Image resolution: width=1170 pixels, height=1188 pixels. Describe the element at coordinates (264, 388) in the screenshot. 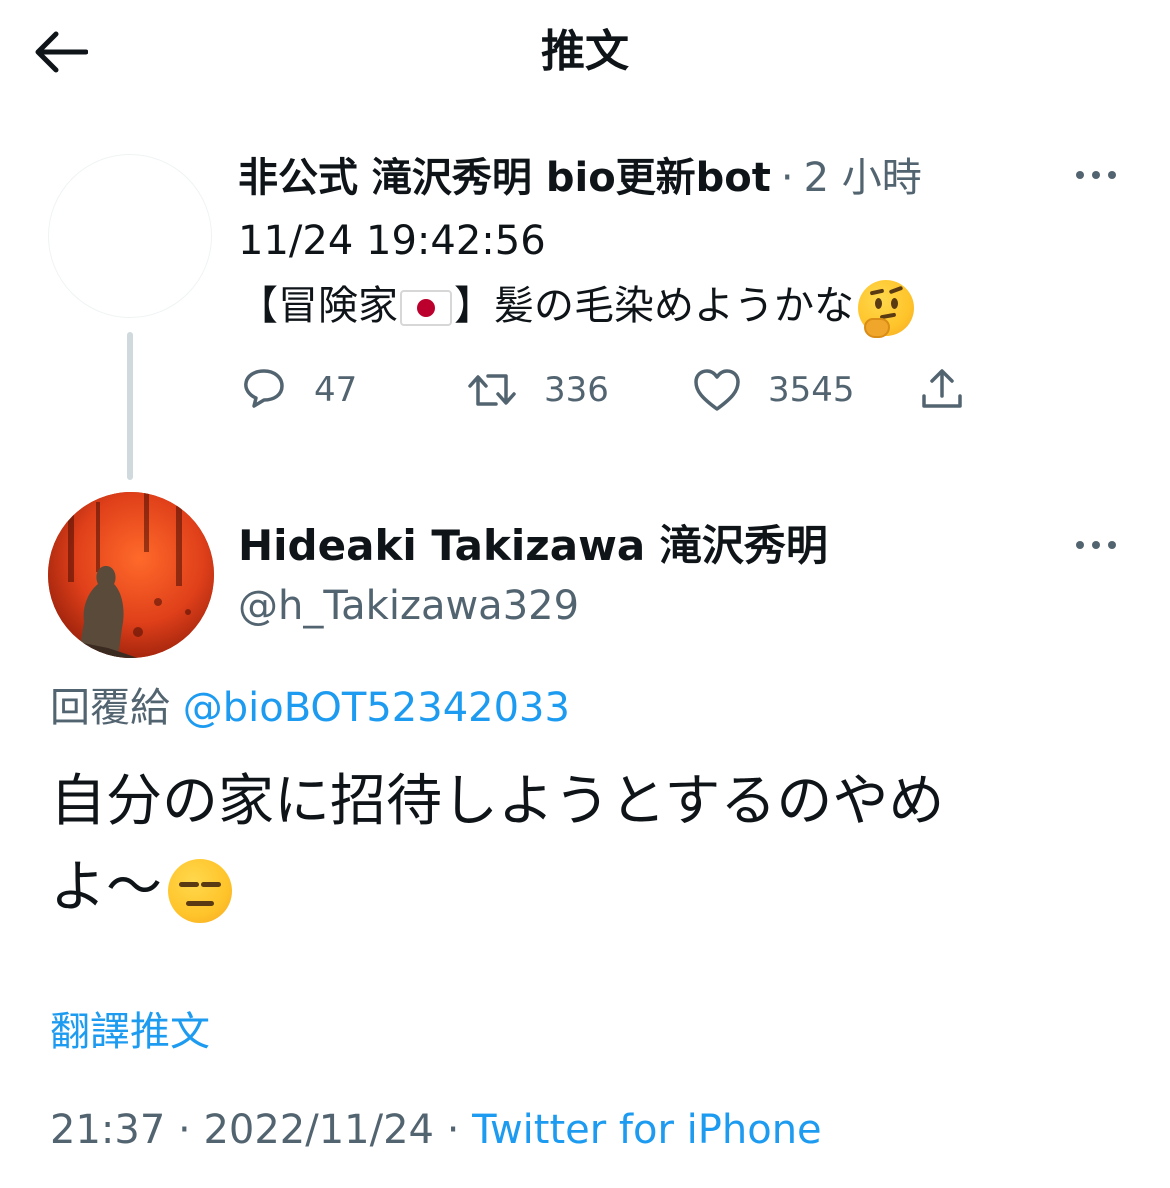

I see `reply-icon` at that location.